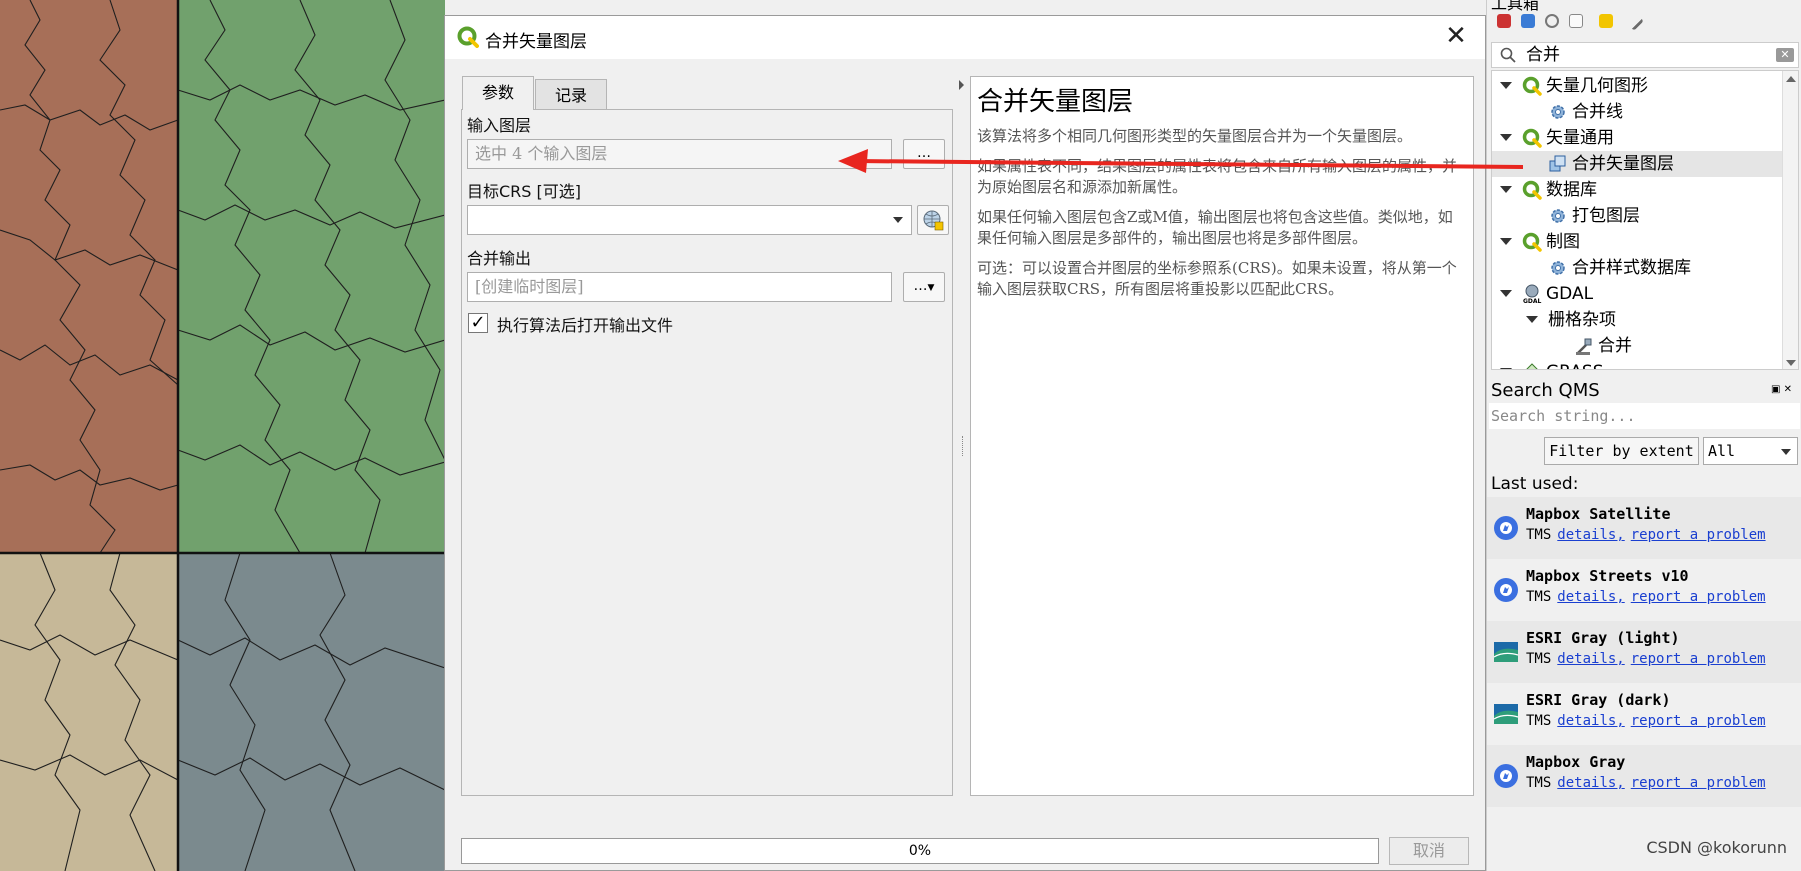 The image size is (1801, 871). I want to click on tree-item: 合并线, so click(1638, 112).